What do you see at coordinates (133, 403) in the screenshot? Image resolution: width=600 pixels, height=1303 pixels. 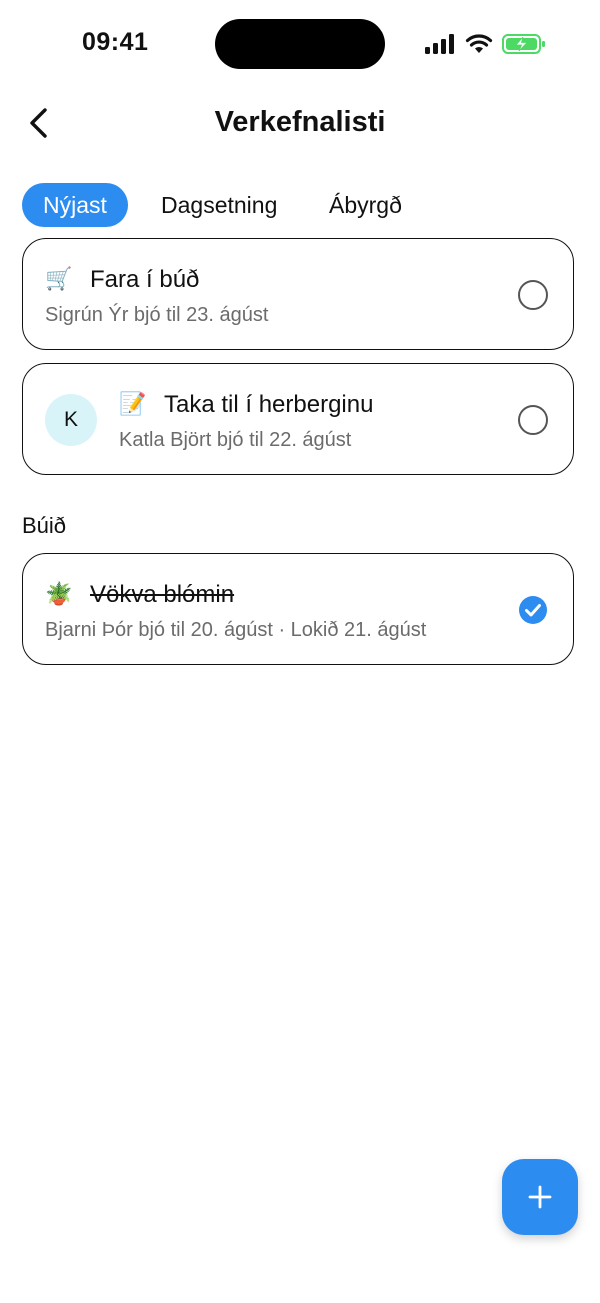 I see `memo-icon: 📝` at bounding box center [133, 403].